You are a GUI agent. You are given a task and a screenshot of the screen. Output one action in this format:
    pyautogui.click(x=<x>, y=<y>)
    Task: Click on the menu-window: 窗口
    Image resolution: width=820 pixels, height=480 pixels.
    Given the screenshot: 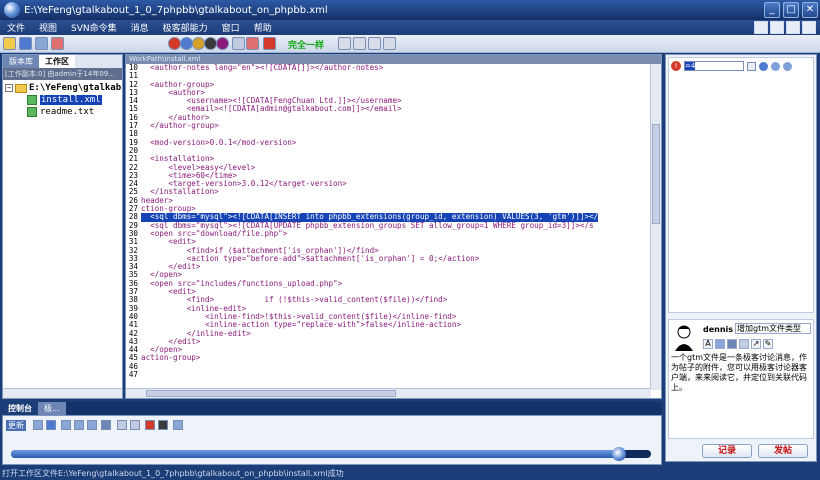 What is the action you would take?
    pyautogui.click(x=231, y=27)
    